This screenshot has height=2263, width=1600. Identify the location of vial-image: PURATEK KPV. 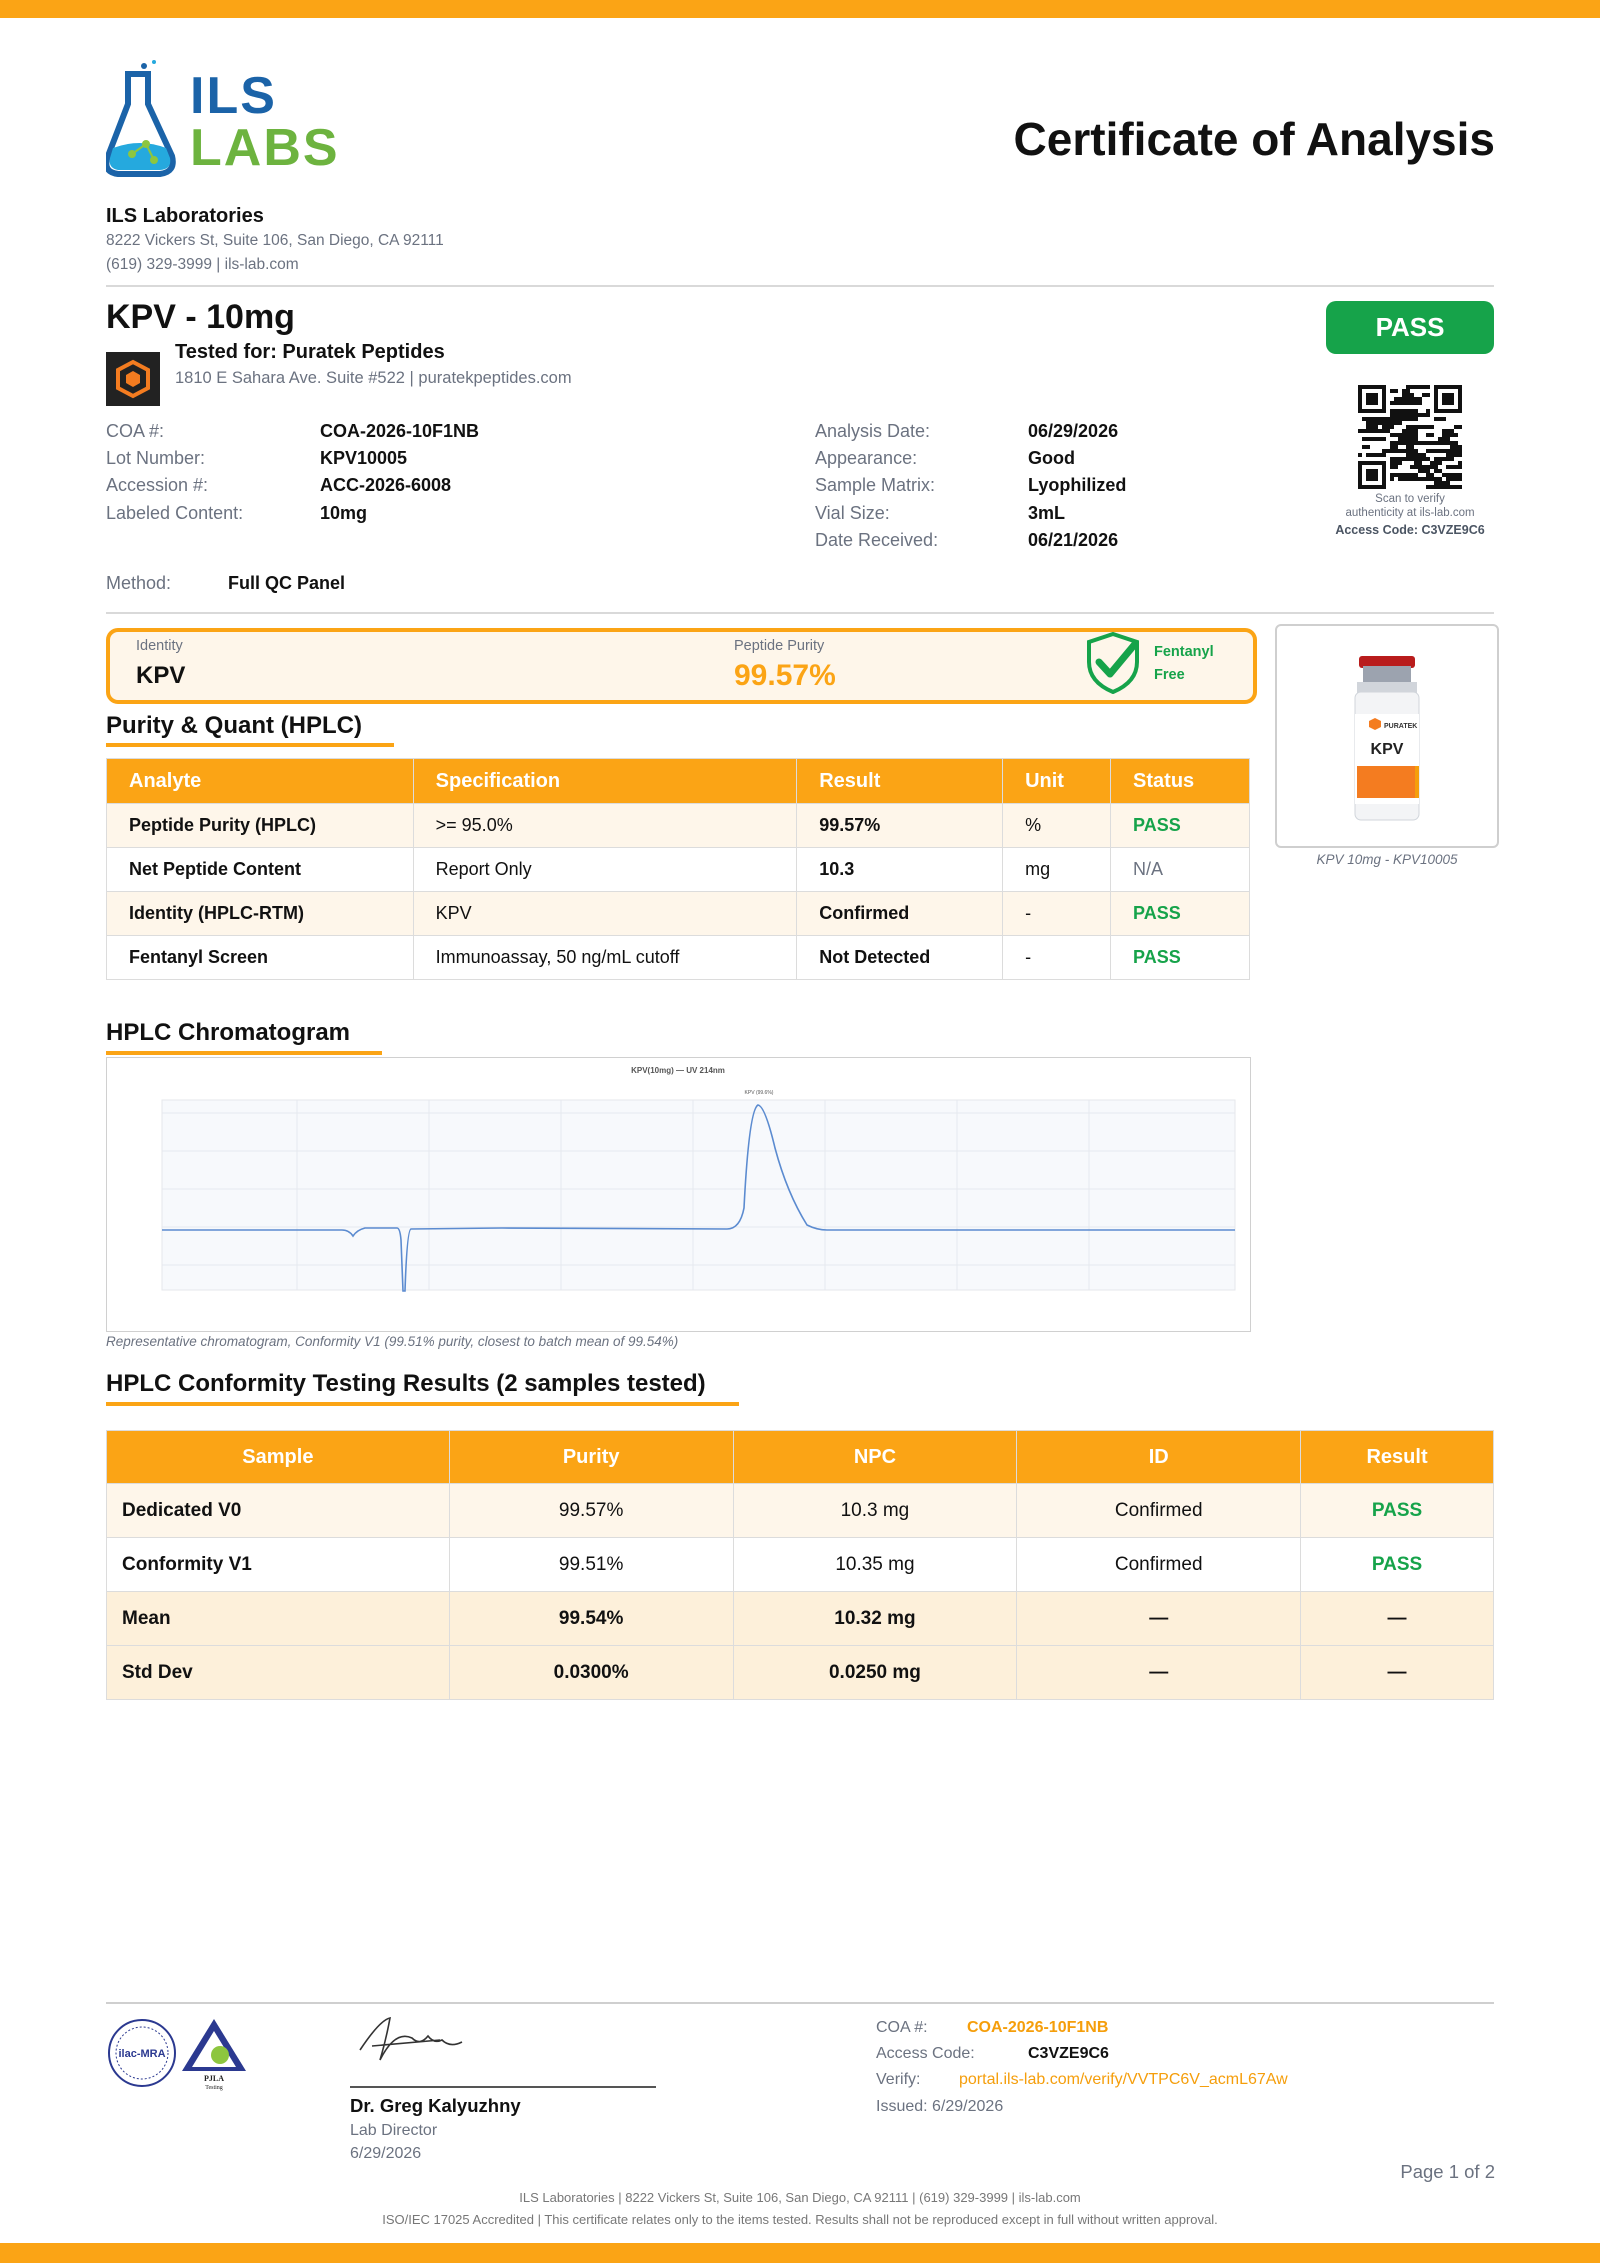
(1387, 738).